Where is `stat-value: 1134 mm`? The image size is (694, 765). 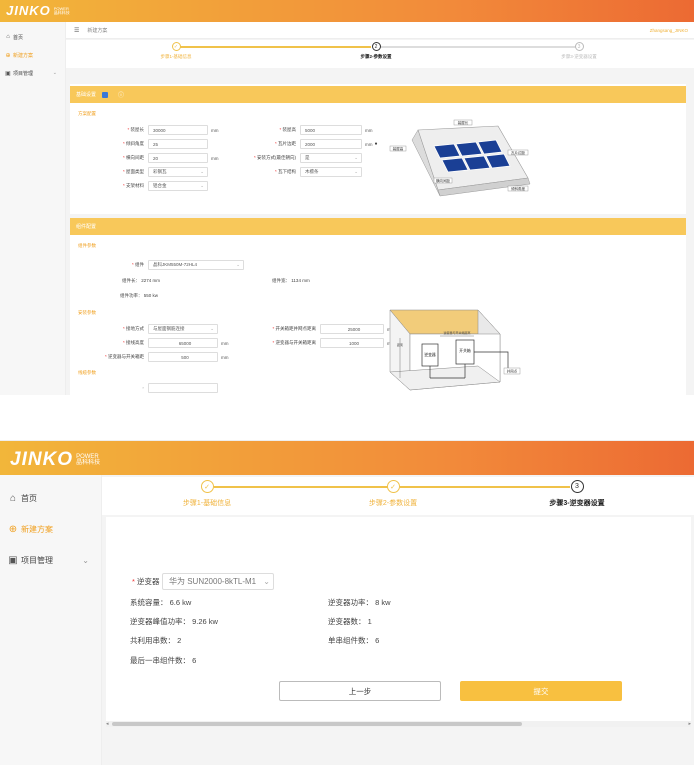
stat-value: 1134 mm is located at coordinates (300, 280).